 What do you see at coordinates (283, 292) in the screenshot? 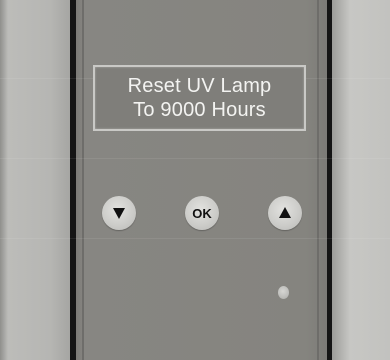
I see `status-indicator-light` at bounding box center [283, 292].